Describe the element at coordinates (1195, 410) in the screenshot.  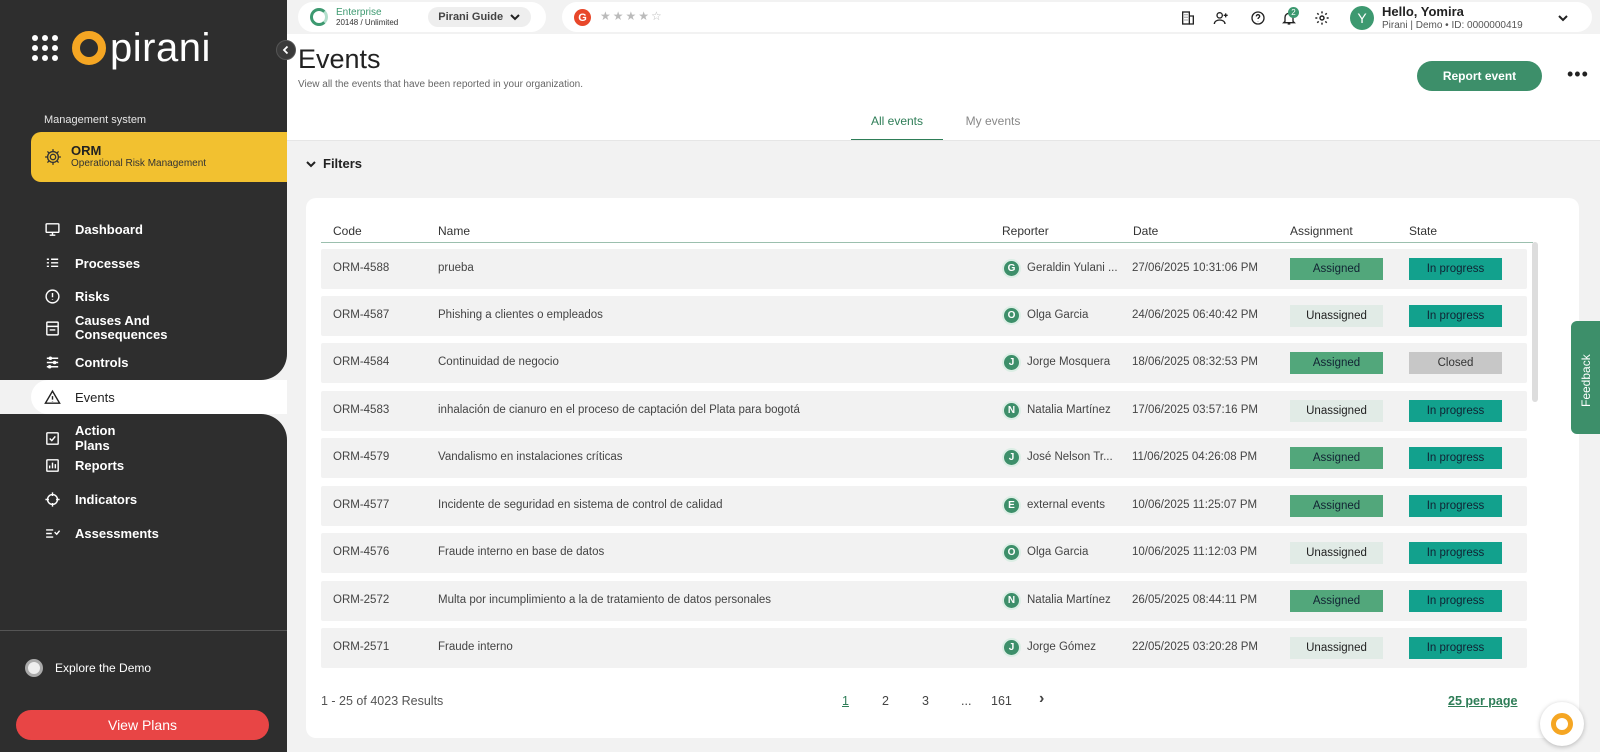
I see `cell-date: 17/06/2025 03:57:16 PM` at that location.